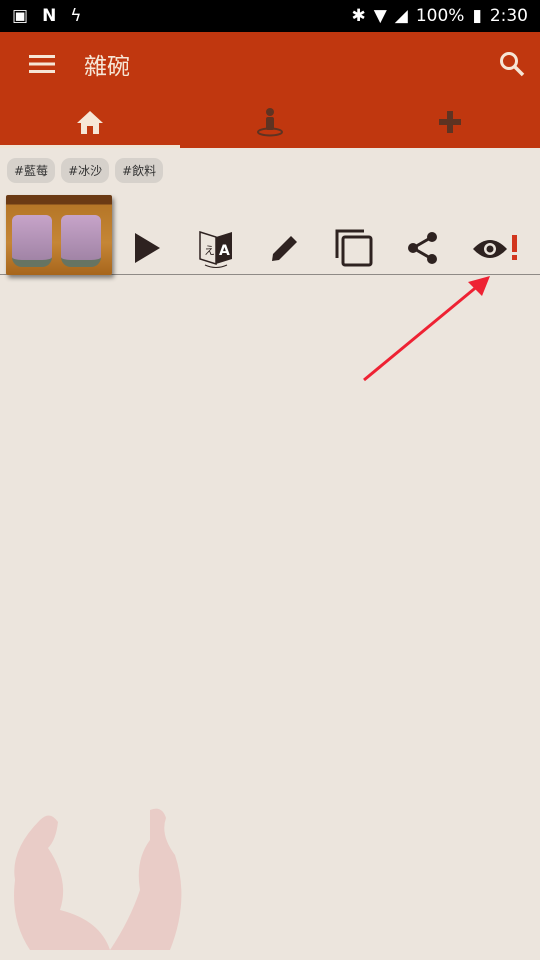 The height and width of the screenshot is (960, 540). Describe the element at coordinates (358, 16) in the screenshot. I see `bluetooth-icon: ✱` at that location.